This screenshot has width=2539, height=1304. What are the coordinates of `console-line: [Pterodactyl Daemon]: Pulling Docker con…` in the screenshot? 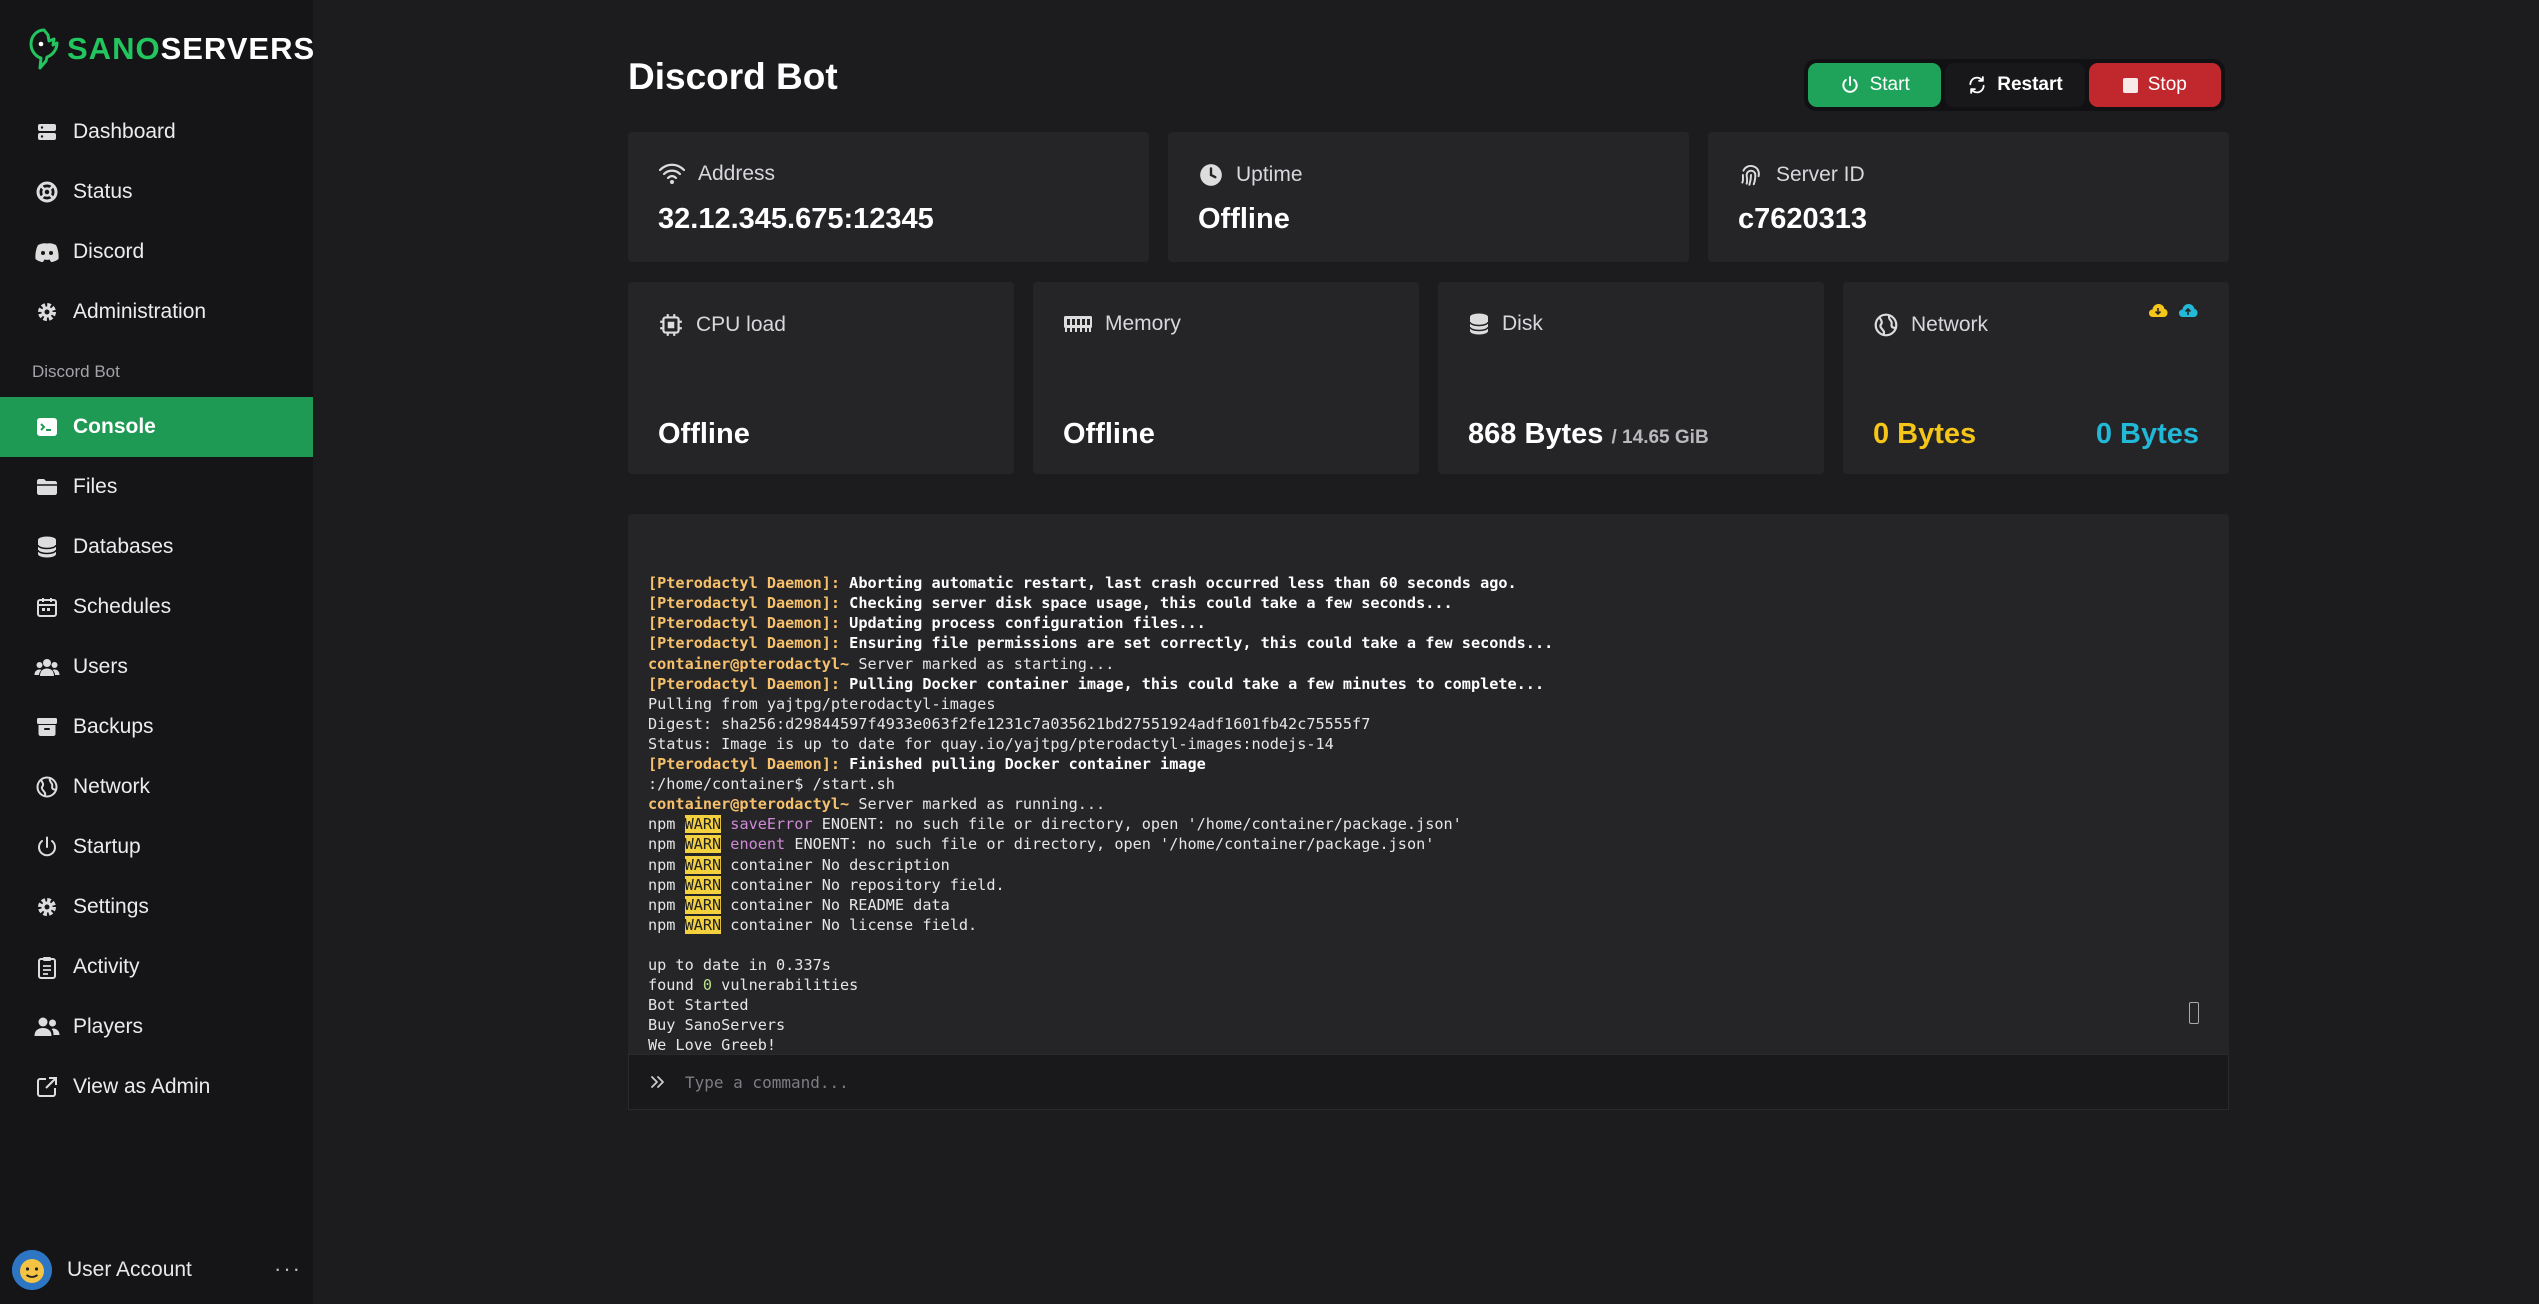 It's located at (1428, 684).